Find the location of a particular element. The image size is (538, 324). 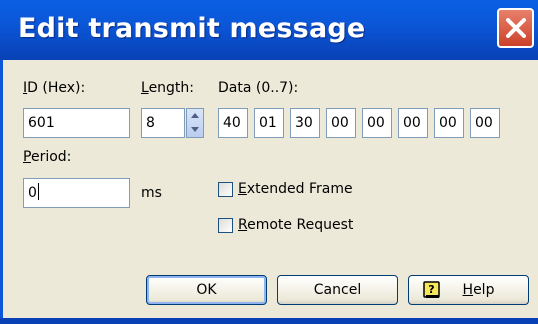

close-button is located at coordinates (515, 28).